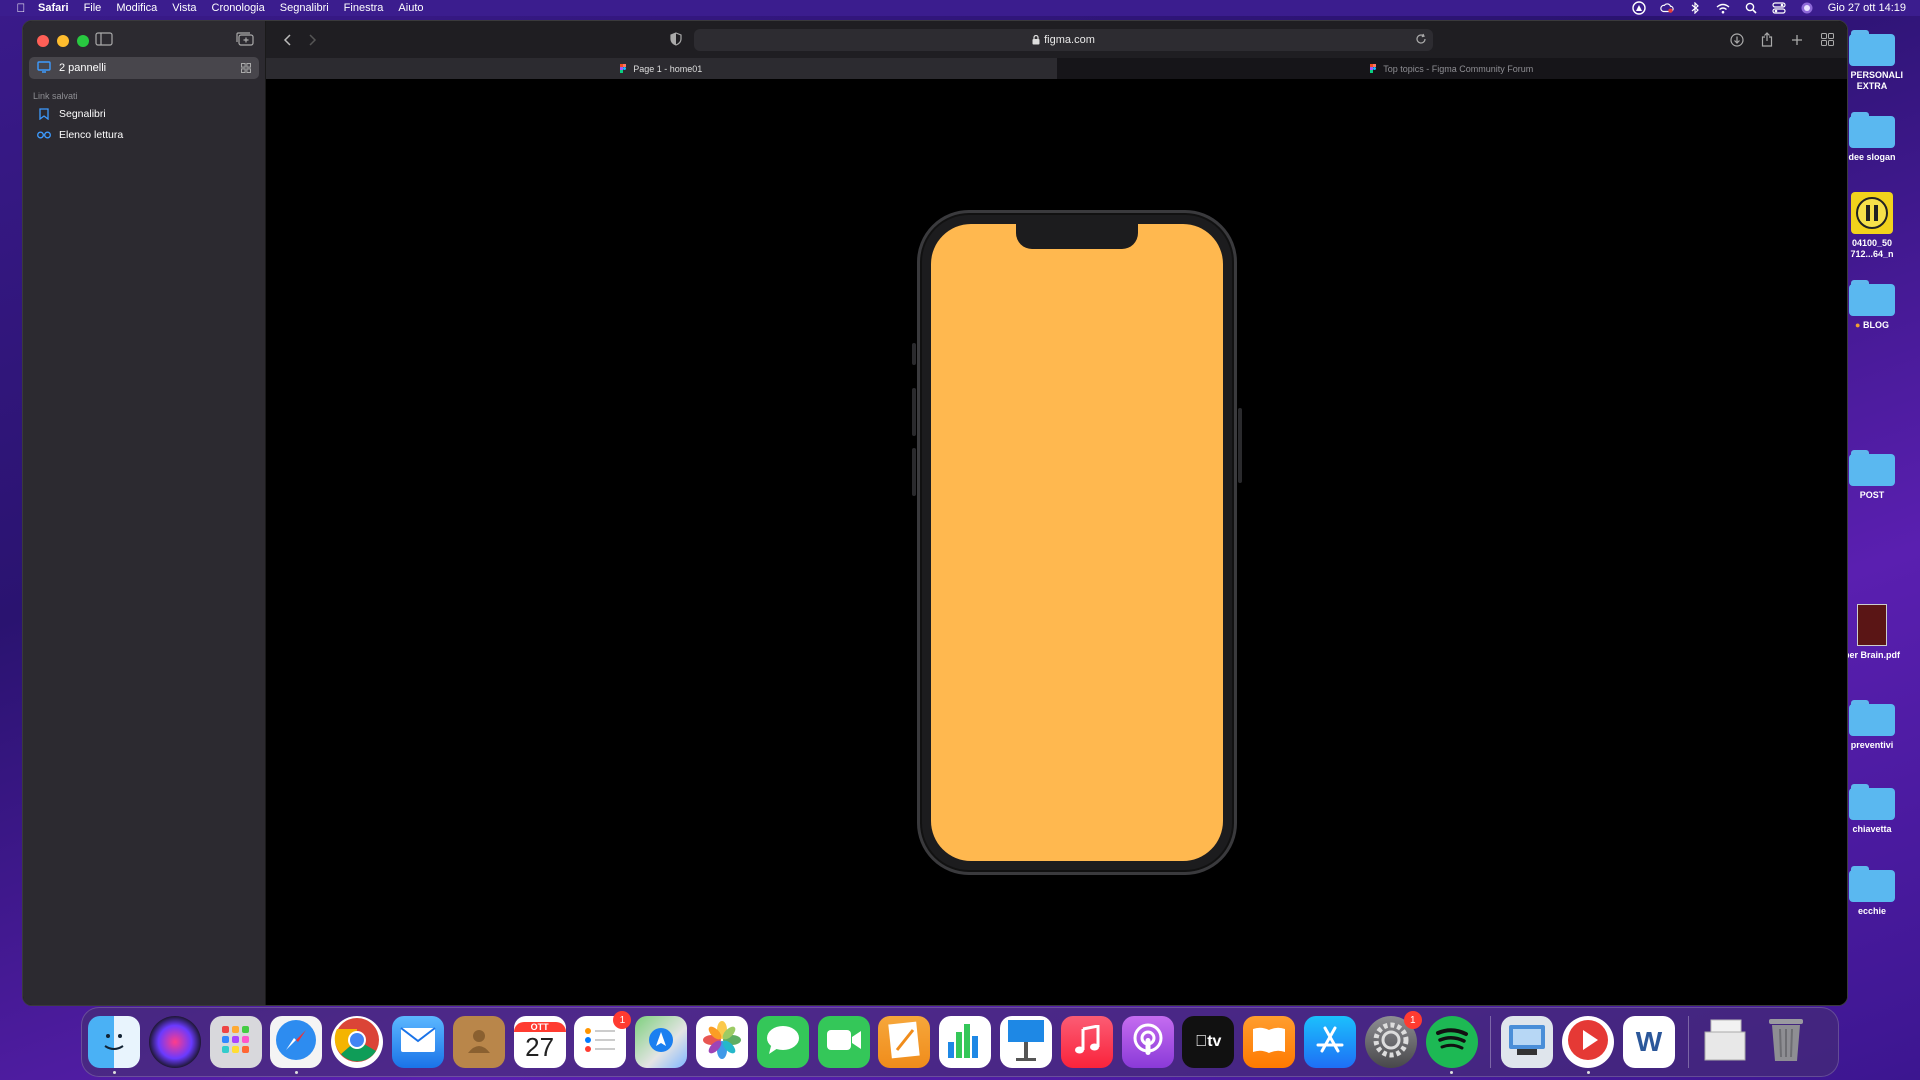 The image size is (1920, 1080). Describe the element at coordinates (1527, 1042) in the screenshot. I see `dock-preview` at that location.